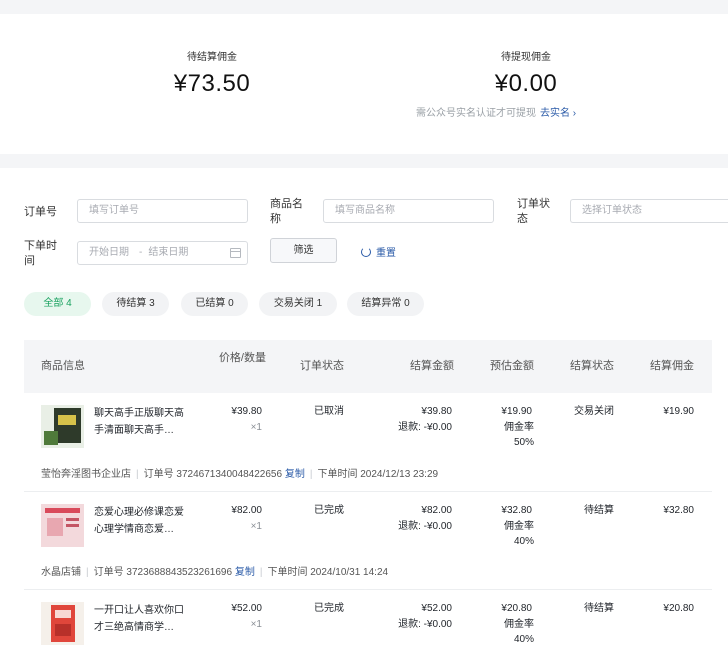 The image size is (728, 653). I want to click on order-time-label: 下单时间, so click(40, 253).